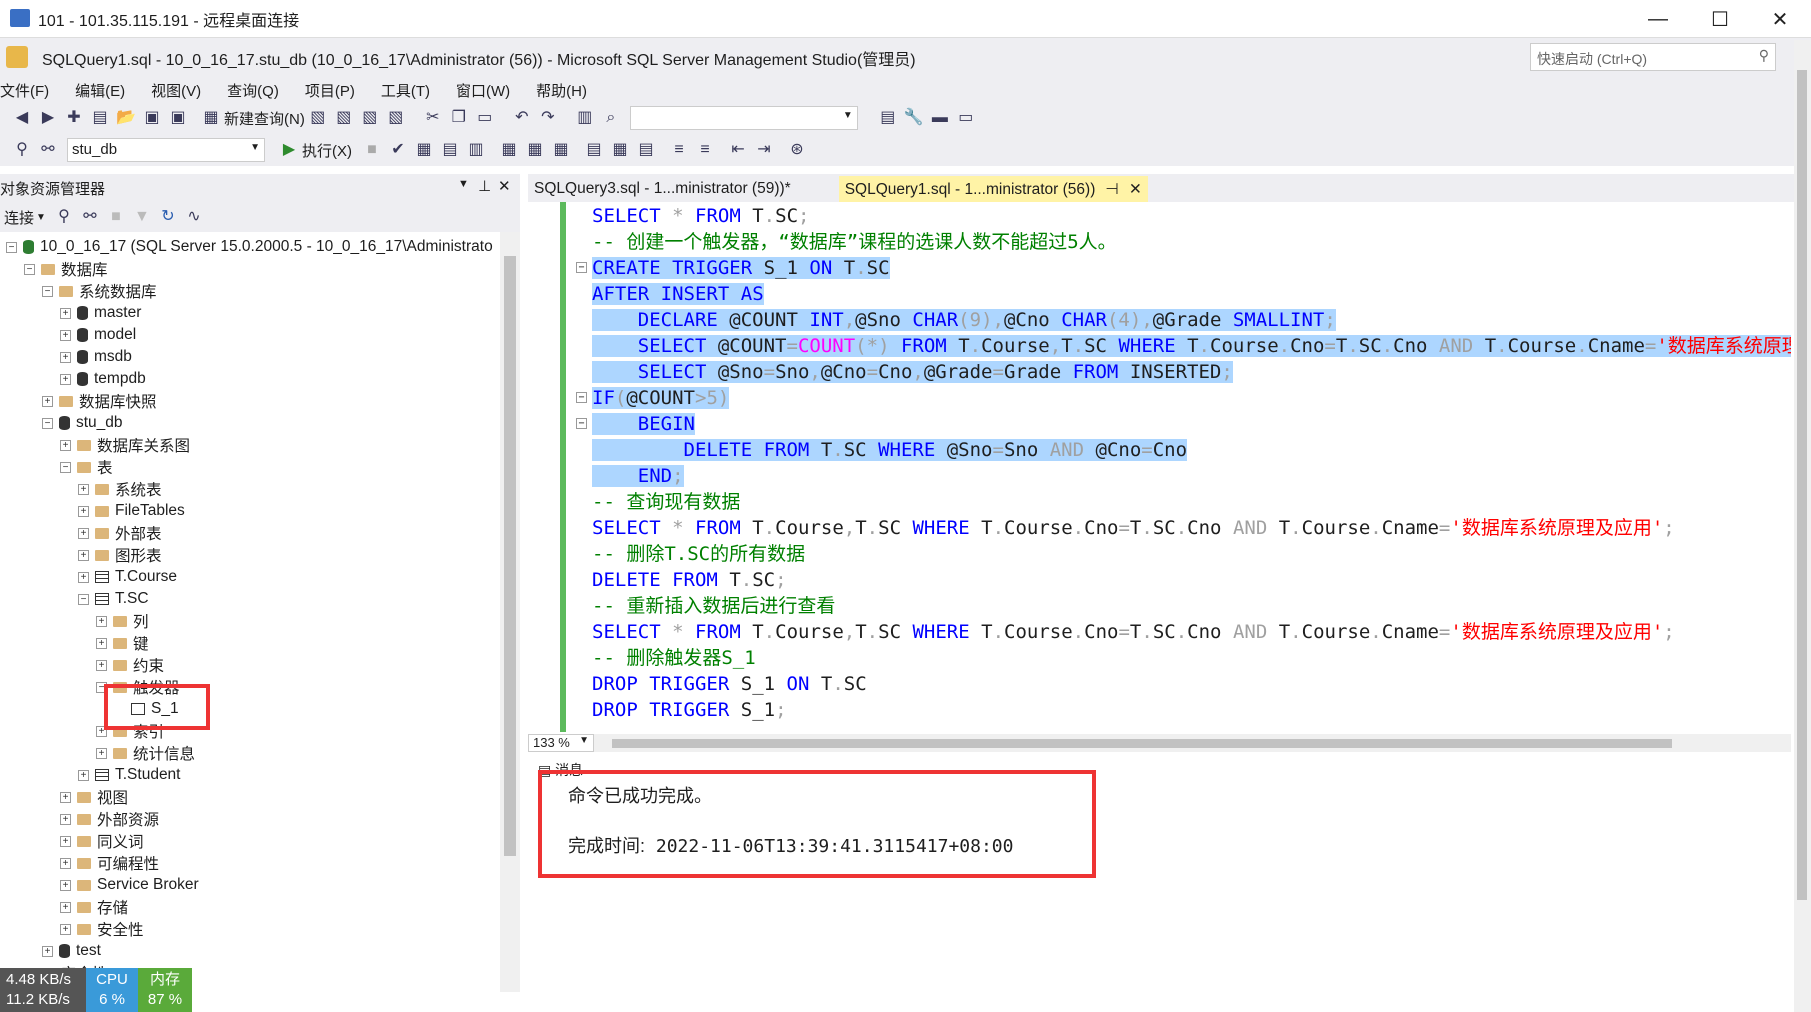  I want to click on code-fold-icon: −, so click(581, 397).